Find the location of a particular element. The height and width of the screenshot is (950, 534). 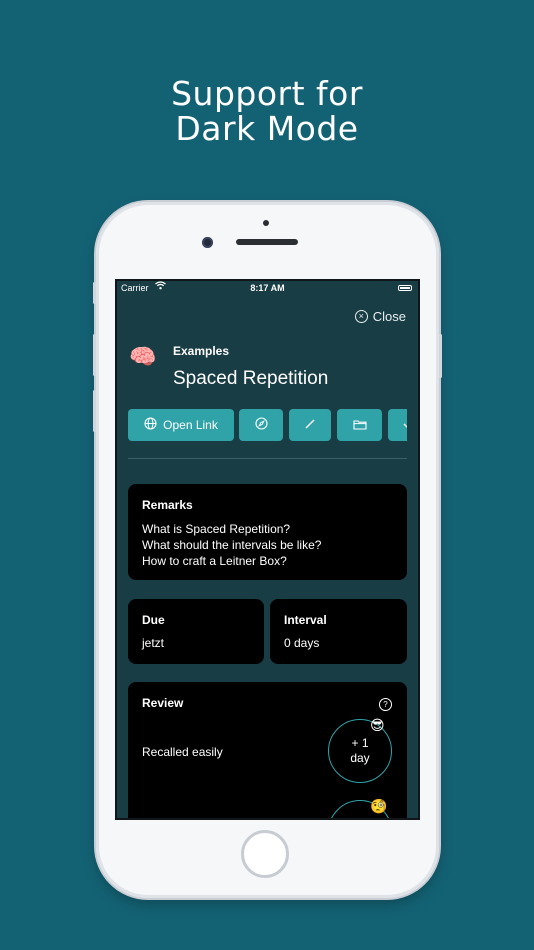

home-button is located at coordinates (265, 854).